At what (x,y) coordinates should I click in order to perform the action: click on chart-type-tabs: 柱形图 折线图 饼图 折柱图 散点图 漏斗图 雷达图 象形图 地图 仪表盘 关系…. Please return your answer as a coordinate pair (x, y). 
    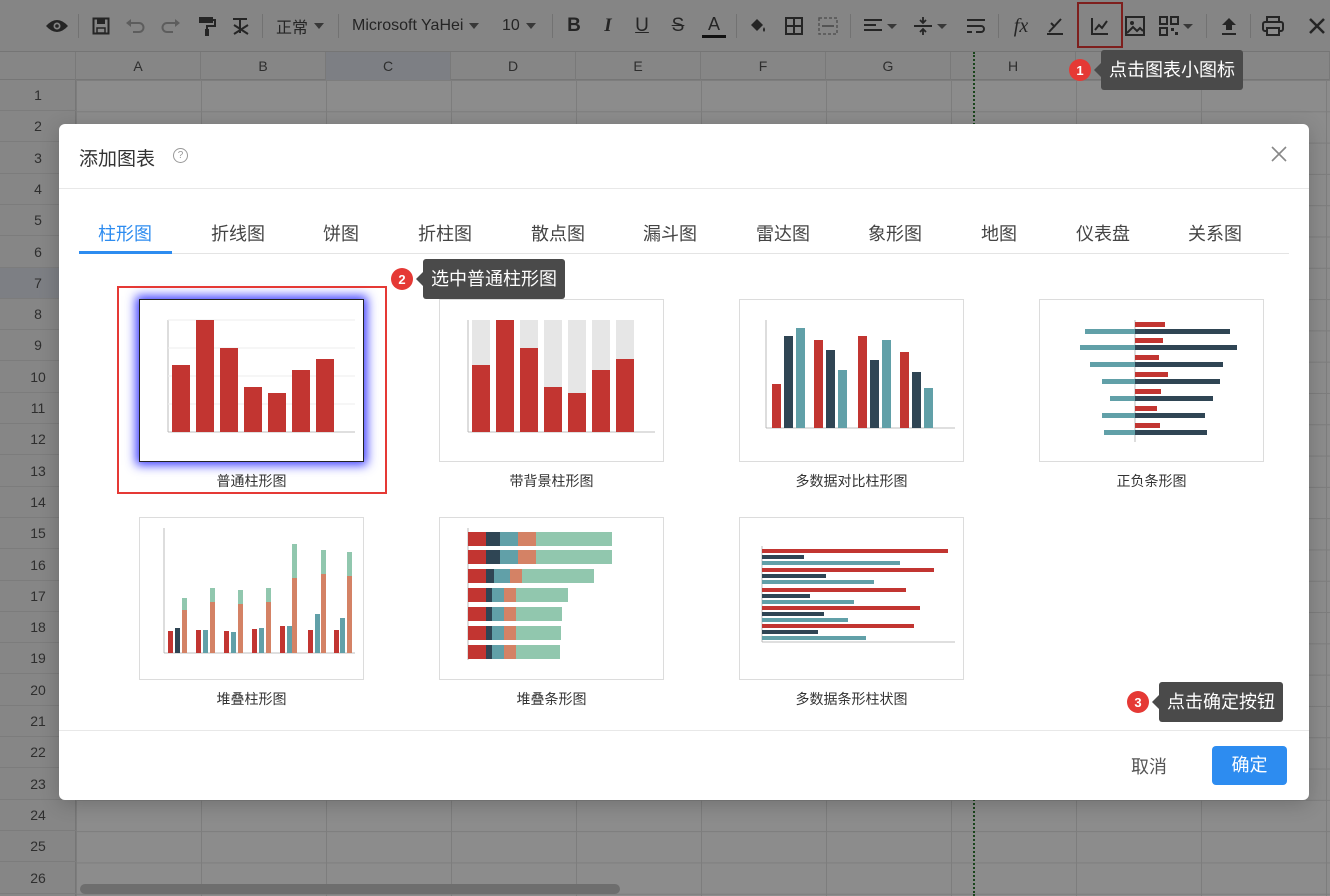
    Looking at the image, I should click on (684, 232).